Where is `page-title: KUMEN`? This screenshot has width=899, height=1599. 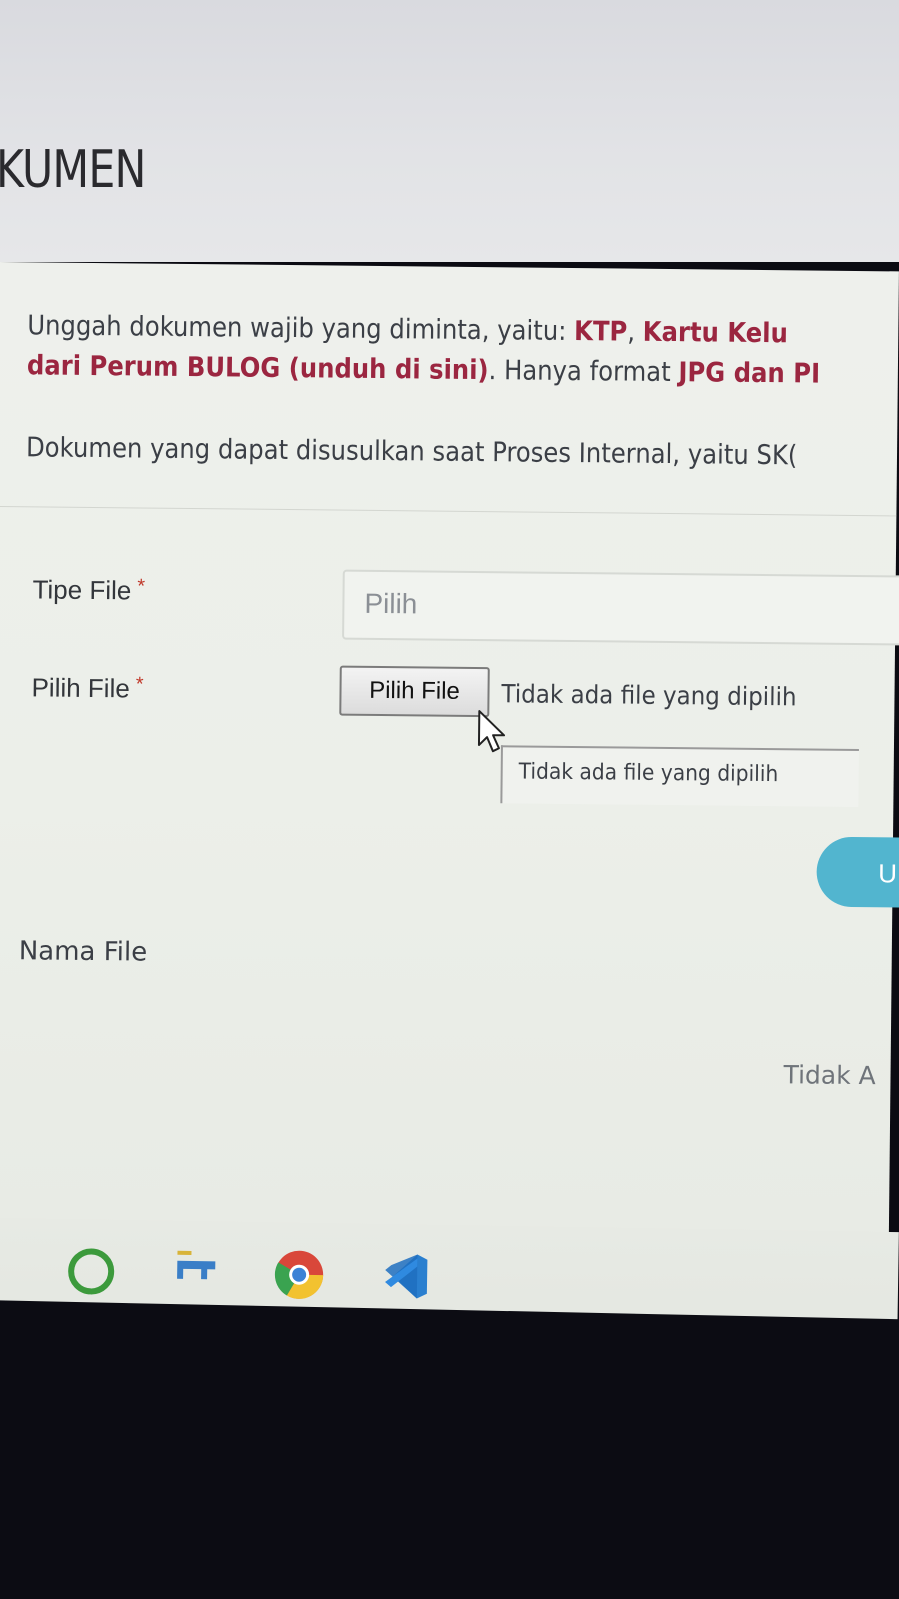
page-title: KUMEN is located at coordinates (73, 170).